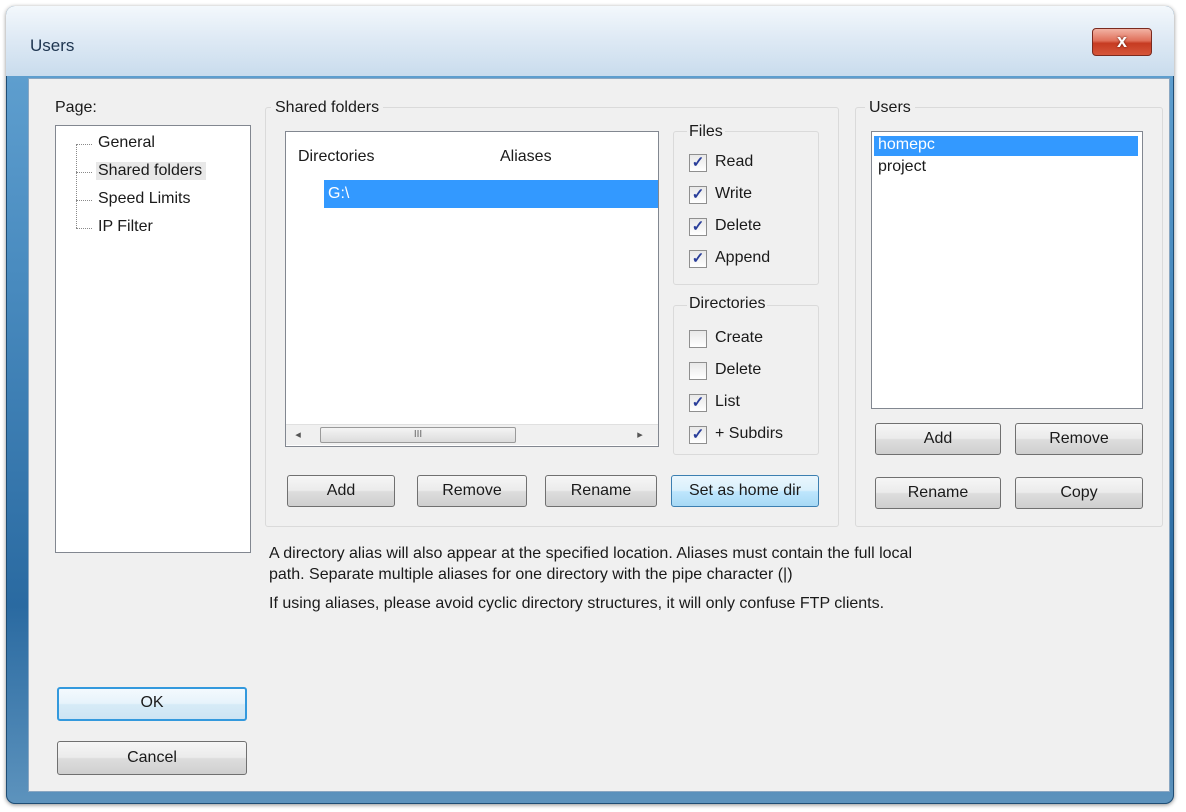  Describe the element at coordinates (152, 758) in the screenshot. I see `cancel-button: Cancel` at that location.